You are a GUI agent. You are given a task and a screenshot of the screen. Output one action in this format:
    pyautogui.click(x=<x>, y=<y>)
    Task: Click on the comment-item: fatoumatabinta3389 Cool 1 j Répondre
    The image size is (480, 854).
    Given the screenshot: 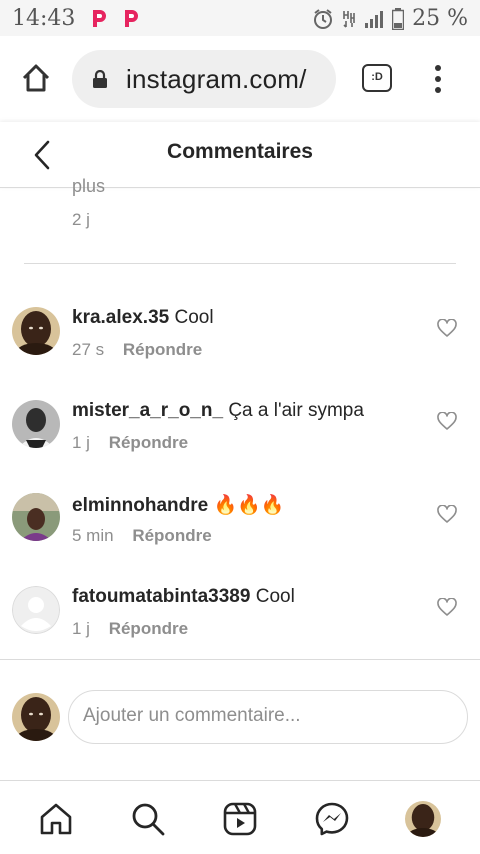 What is the action you would take?
    pyautogui.click(x=240, y=626)
    